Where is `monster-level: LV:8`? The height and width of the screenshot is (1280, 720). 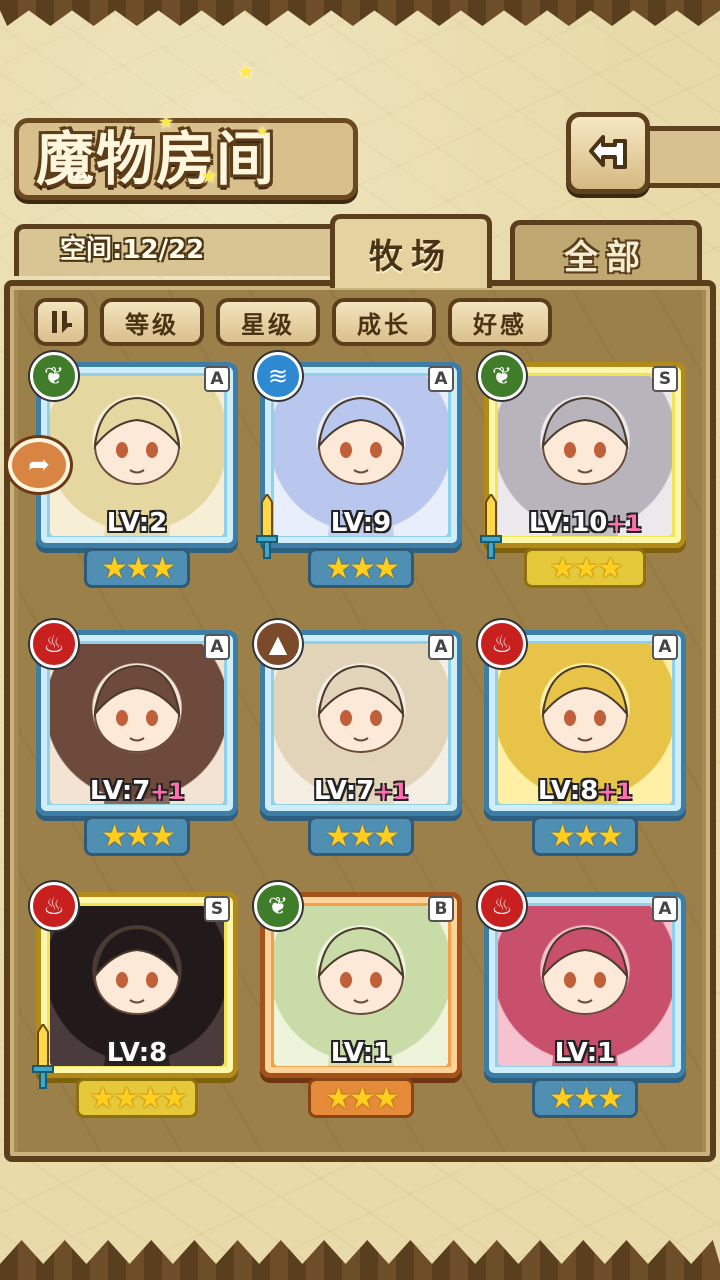
monster-level: LV:8 is located at coordinates (137, 1053).